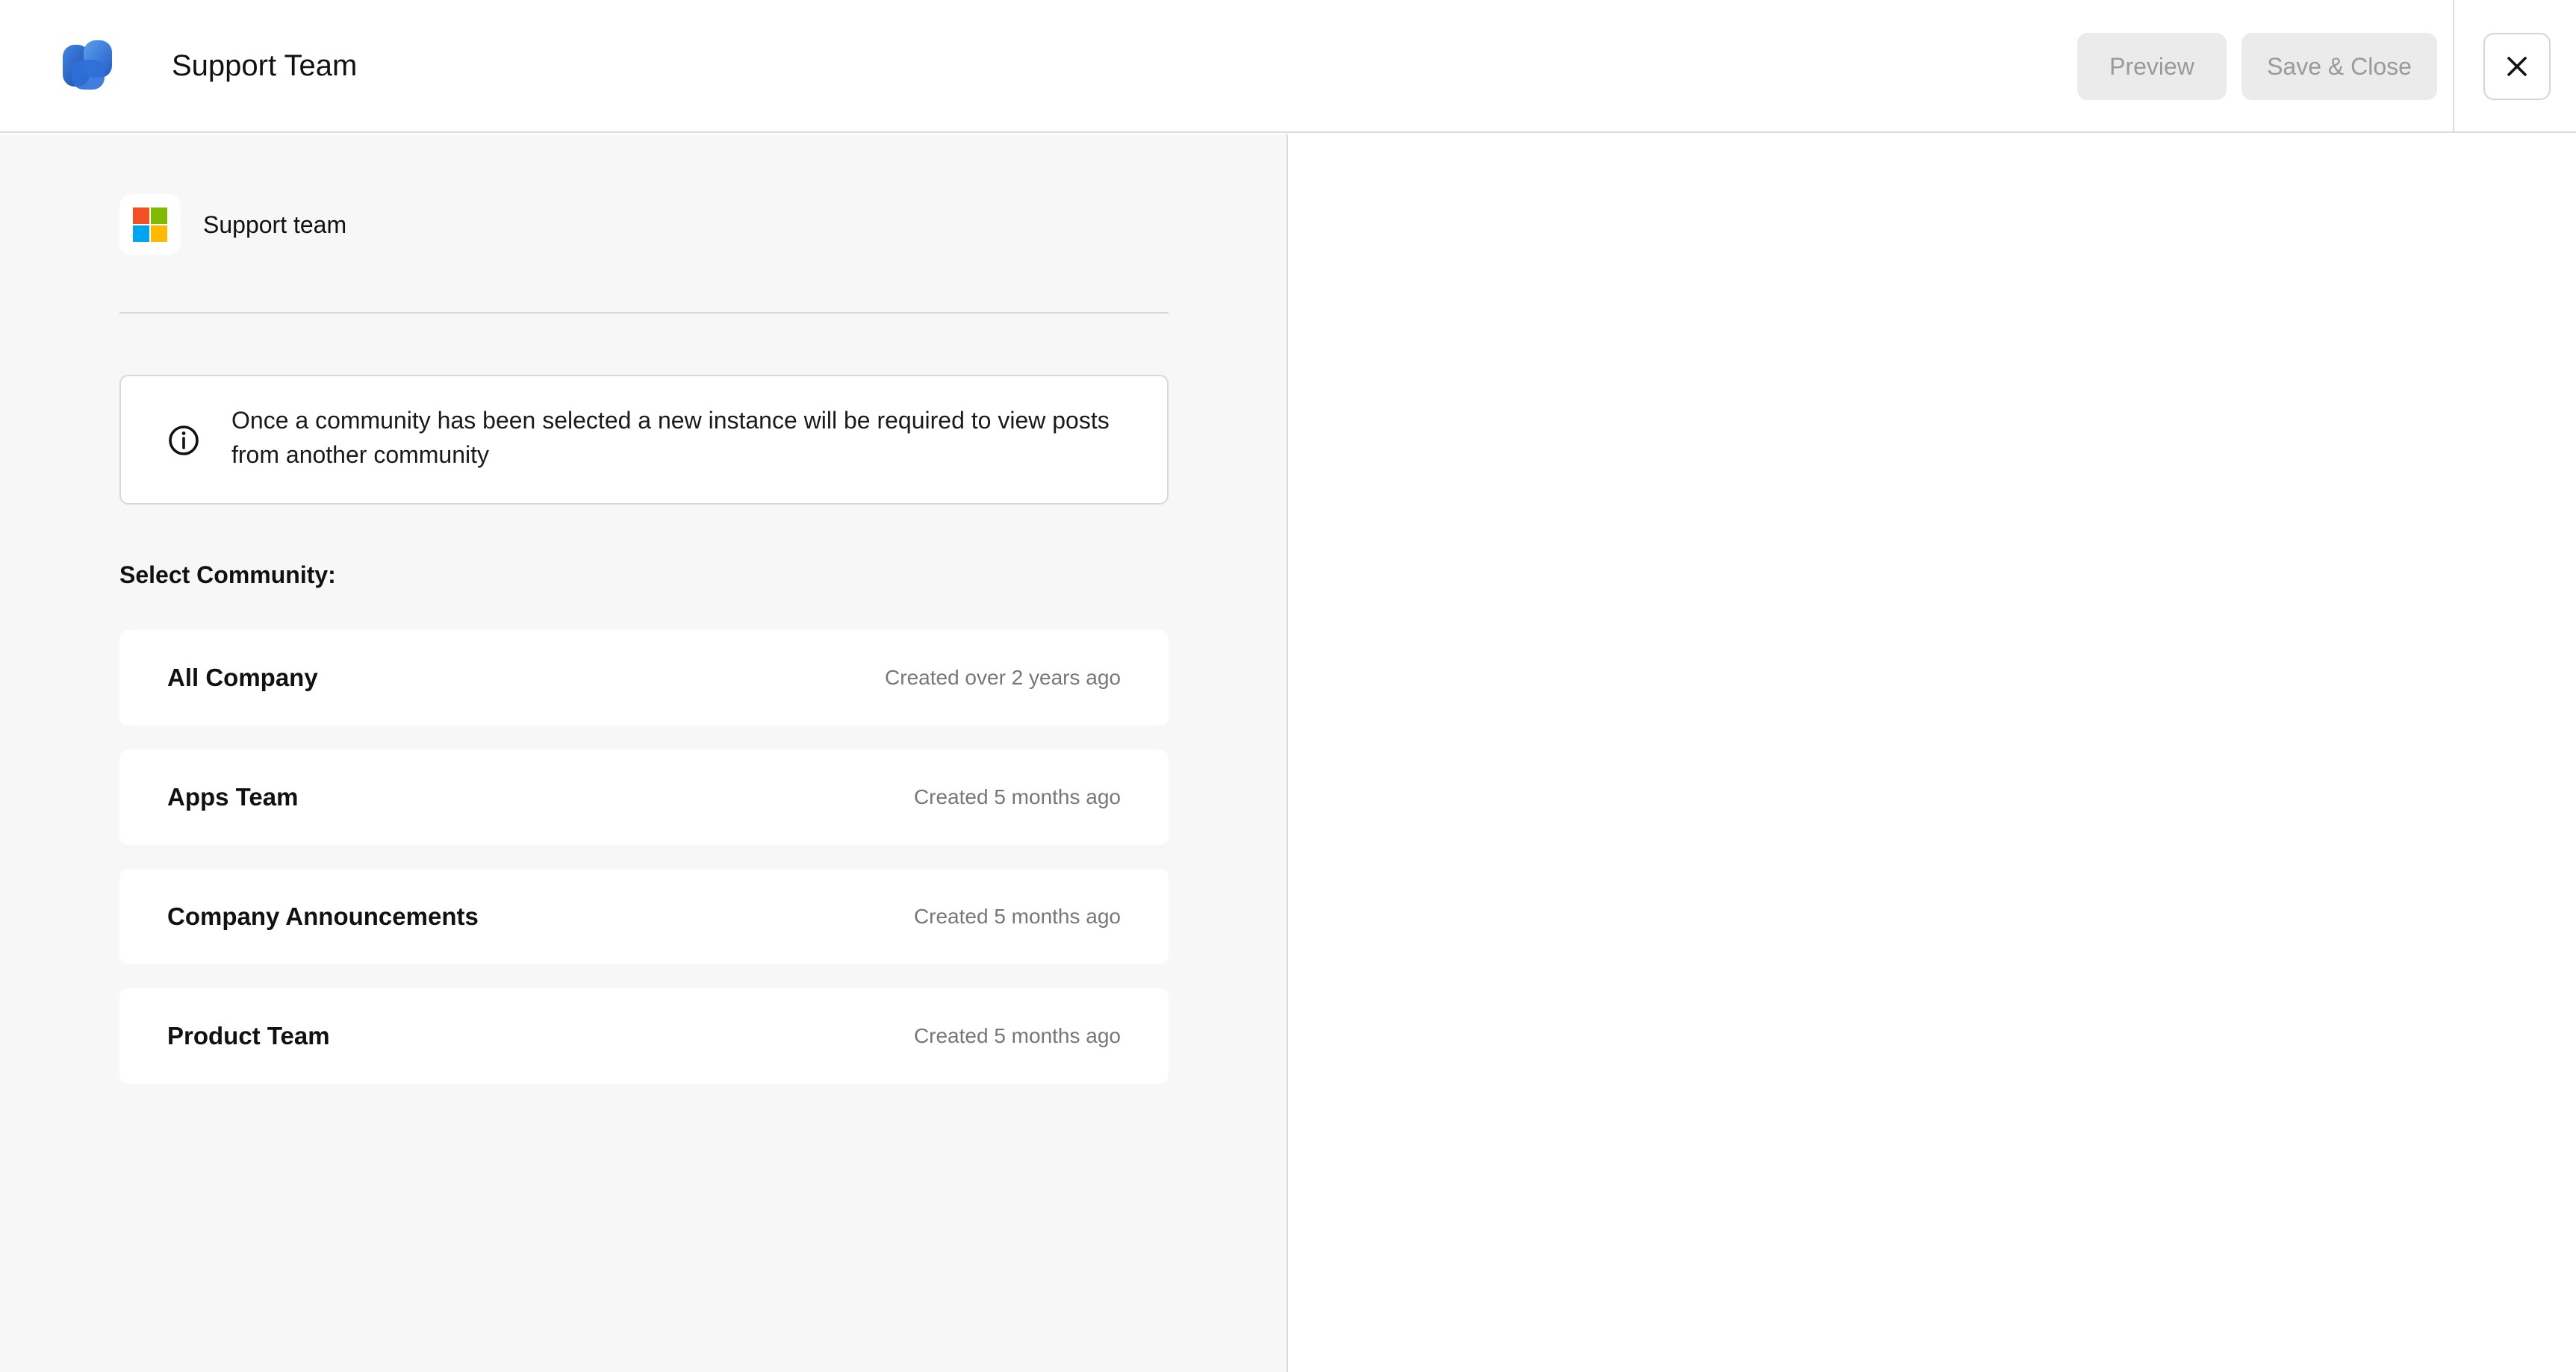  I want to click on community-name: Company Announcements, so click(323, 916).